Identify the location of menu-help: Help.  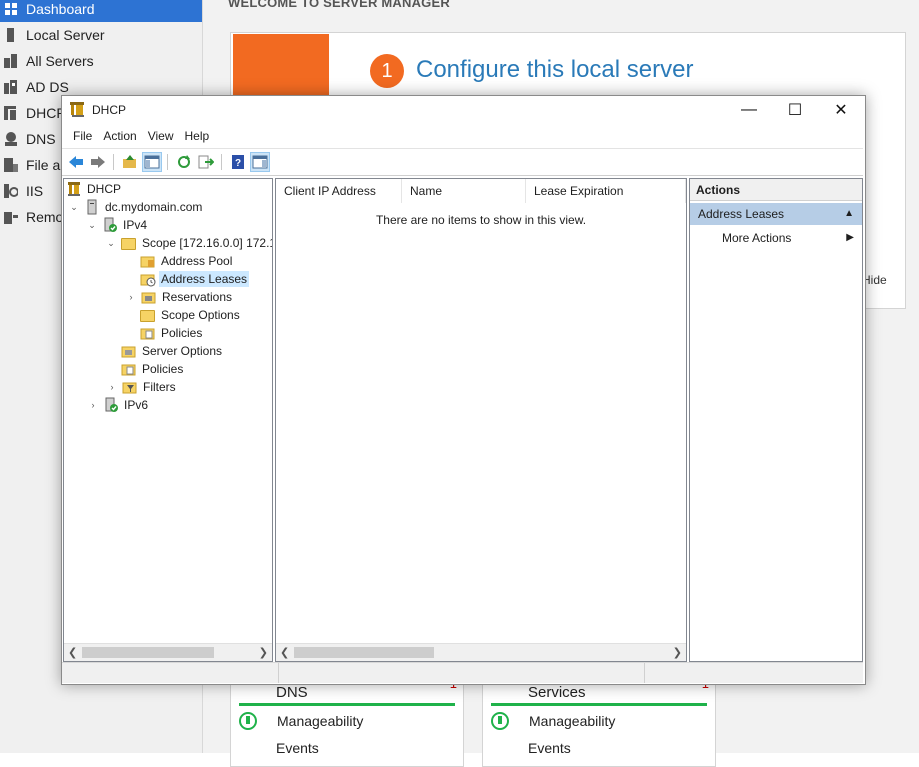
(192, 136).